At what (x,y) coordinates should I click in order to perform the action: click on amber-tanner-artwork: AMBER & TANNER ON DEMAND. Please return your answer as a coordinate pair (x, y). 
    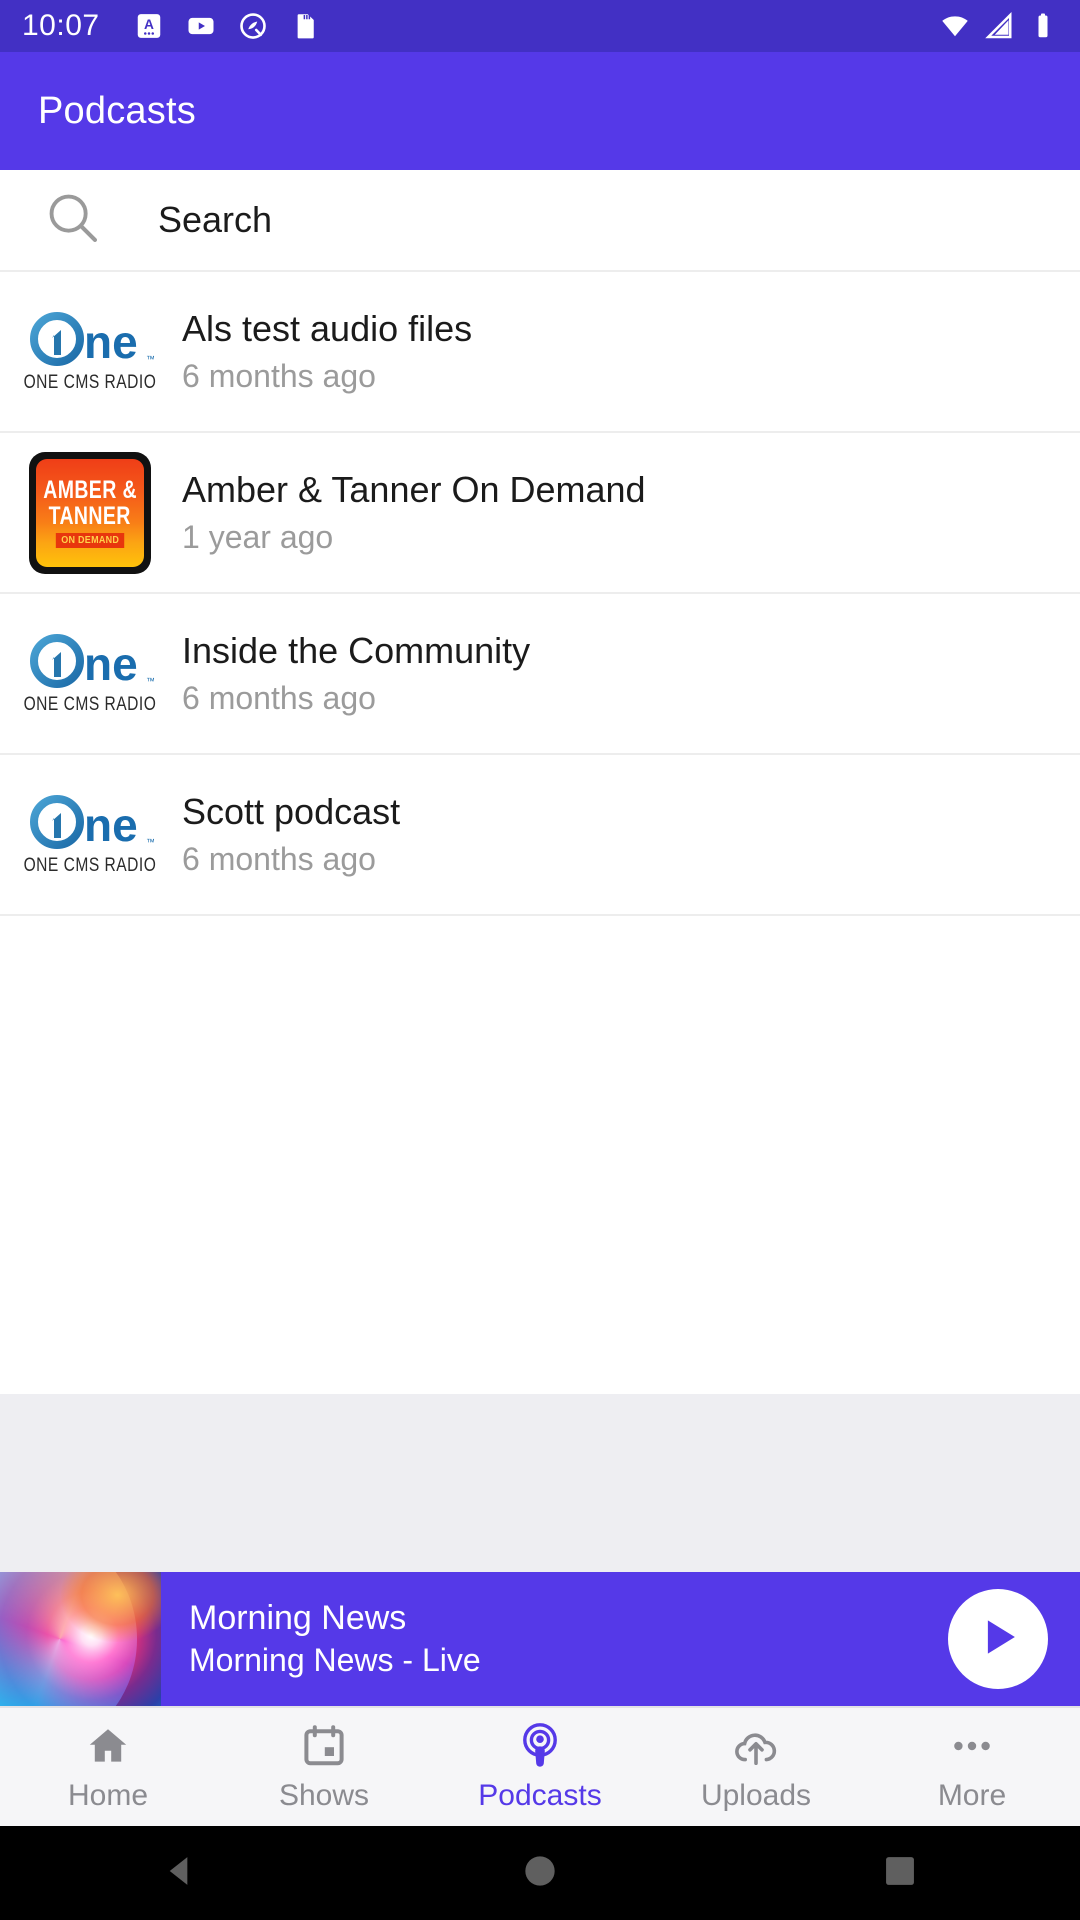
    Looking at the image, I should click on (90, 512).